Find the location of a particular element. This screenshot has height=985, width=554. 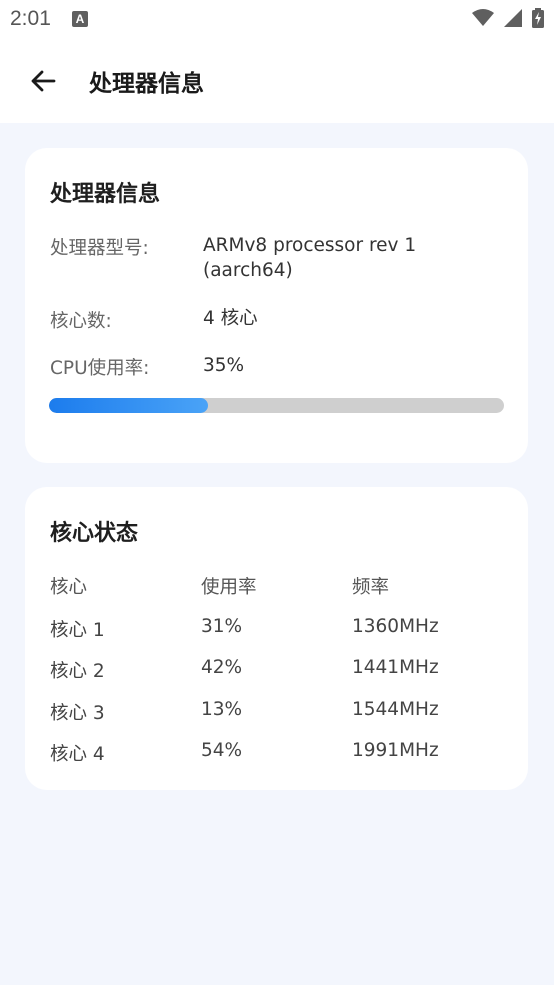

signal-icon is located at coordinates (513, 18).